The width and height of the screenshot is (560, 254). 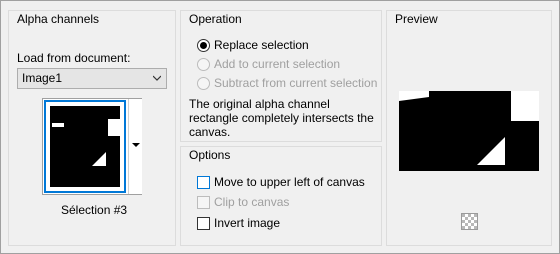 I want to click on channel-thumbnail-selected, so click(x=85, y=146).